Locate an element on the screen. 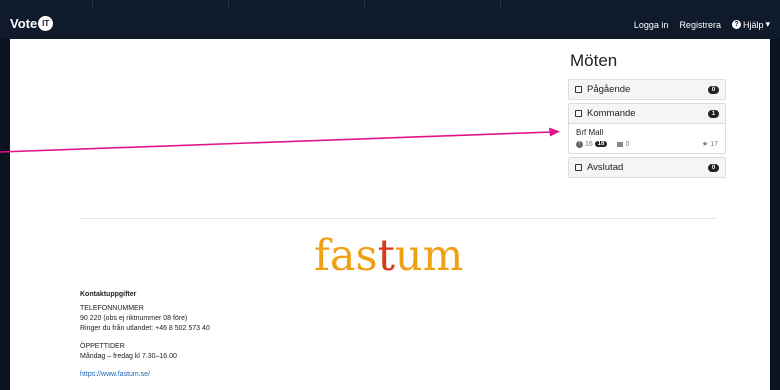 This screenshot has width=780, height=390. concluded-toggle: Avslutad 0 is located at coordinates (647, 167).